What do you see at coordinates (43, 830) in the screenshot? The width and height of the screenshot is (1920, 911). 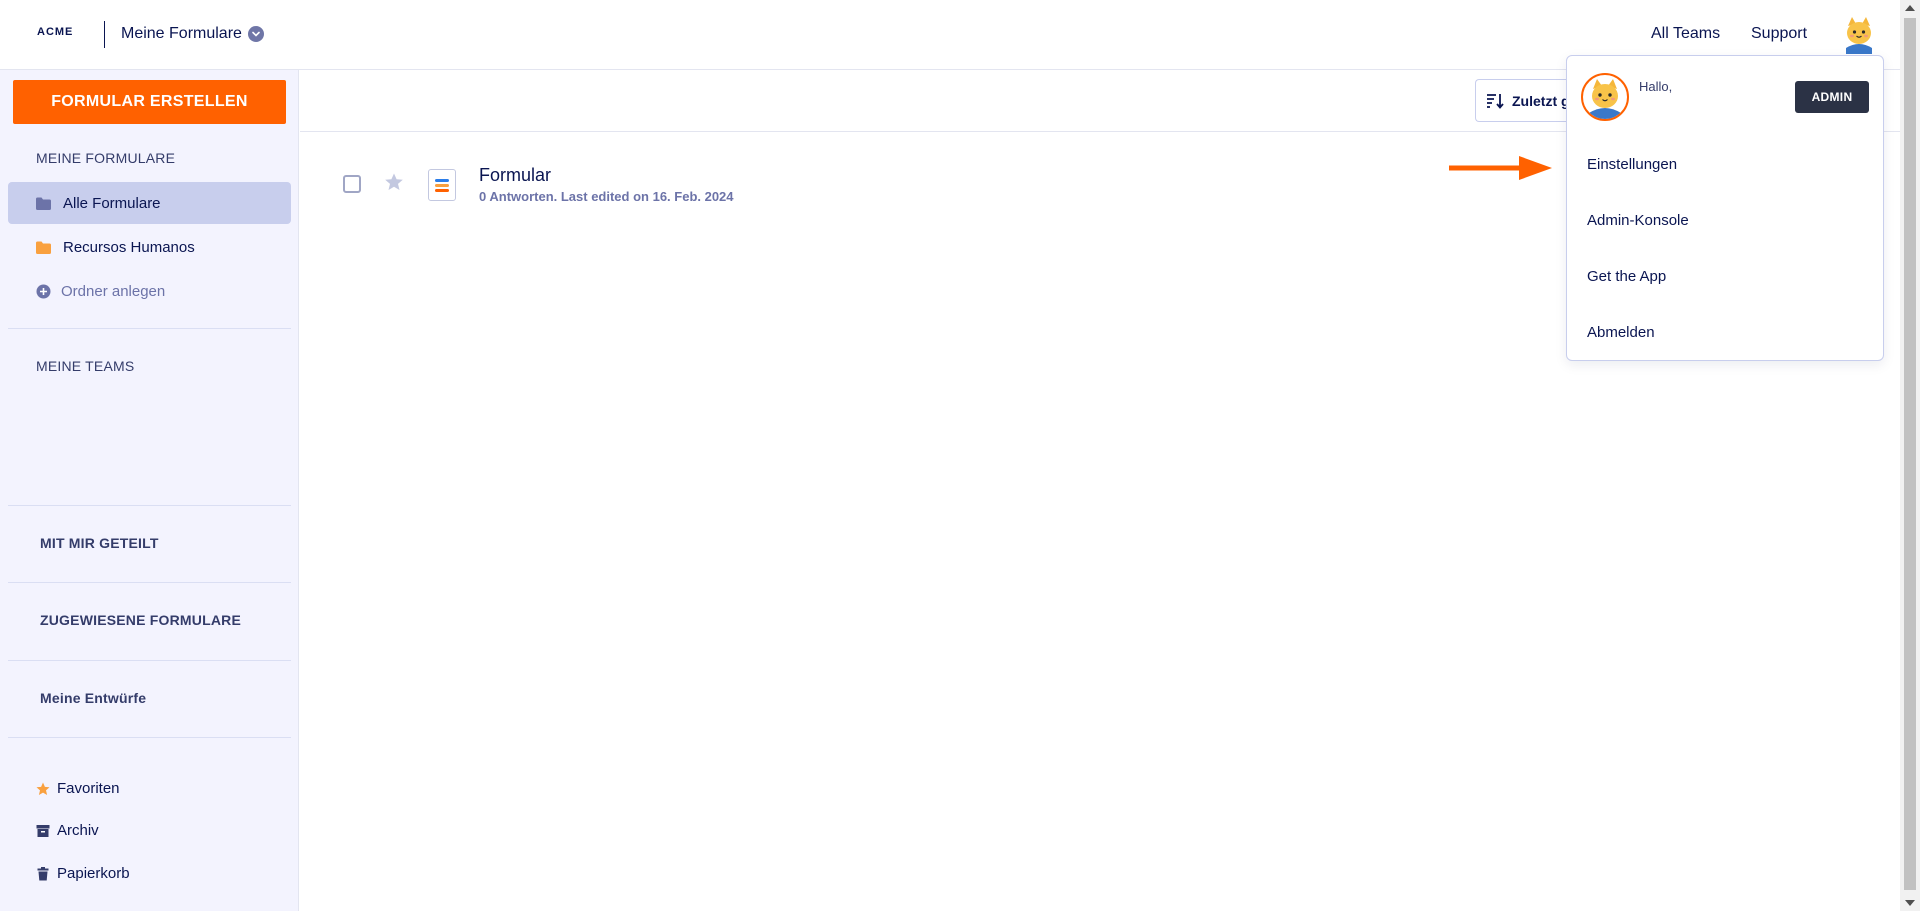 I see `archive-icon` at bounding box center [43, 830].